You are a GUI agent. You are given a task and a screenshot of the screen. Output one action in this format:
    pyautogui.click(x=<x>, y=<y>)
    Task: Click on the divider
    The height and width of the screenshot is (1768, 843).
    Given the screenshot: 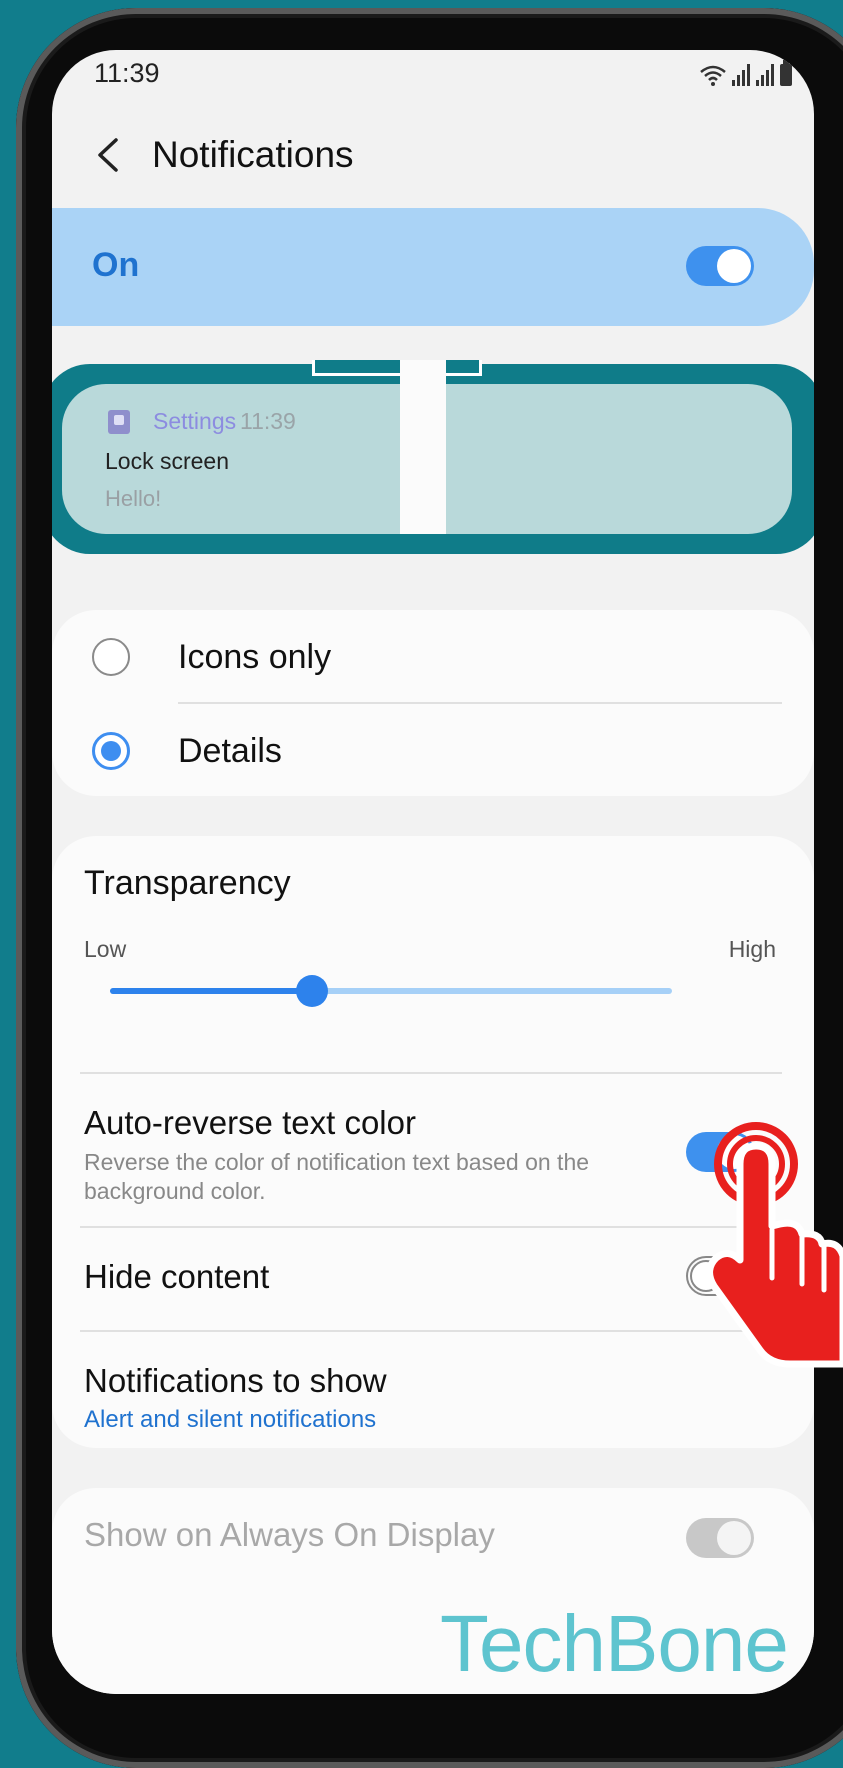 What is the action you would take?
    pyautogui.click(x=431, y=1073)
    